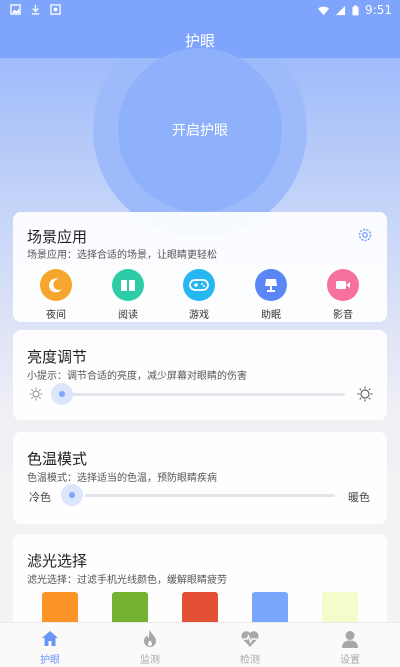 The height and width of the screenshot is (667, 400). Describe the element at coordinates (204, 394) in the screenshot. I see `brightness-track` at that location.